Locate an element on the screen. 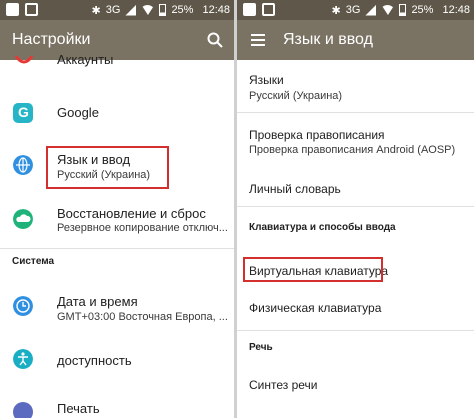  app-bar: Настройки is located at coordinates (117, 40).